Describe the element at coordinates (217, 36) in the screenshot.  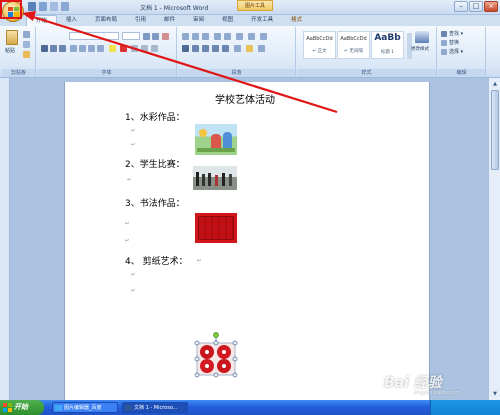
I see `decrease-indent-icon` at that location.